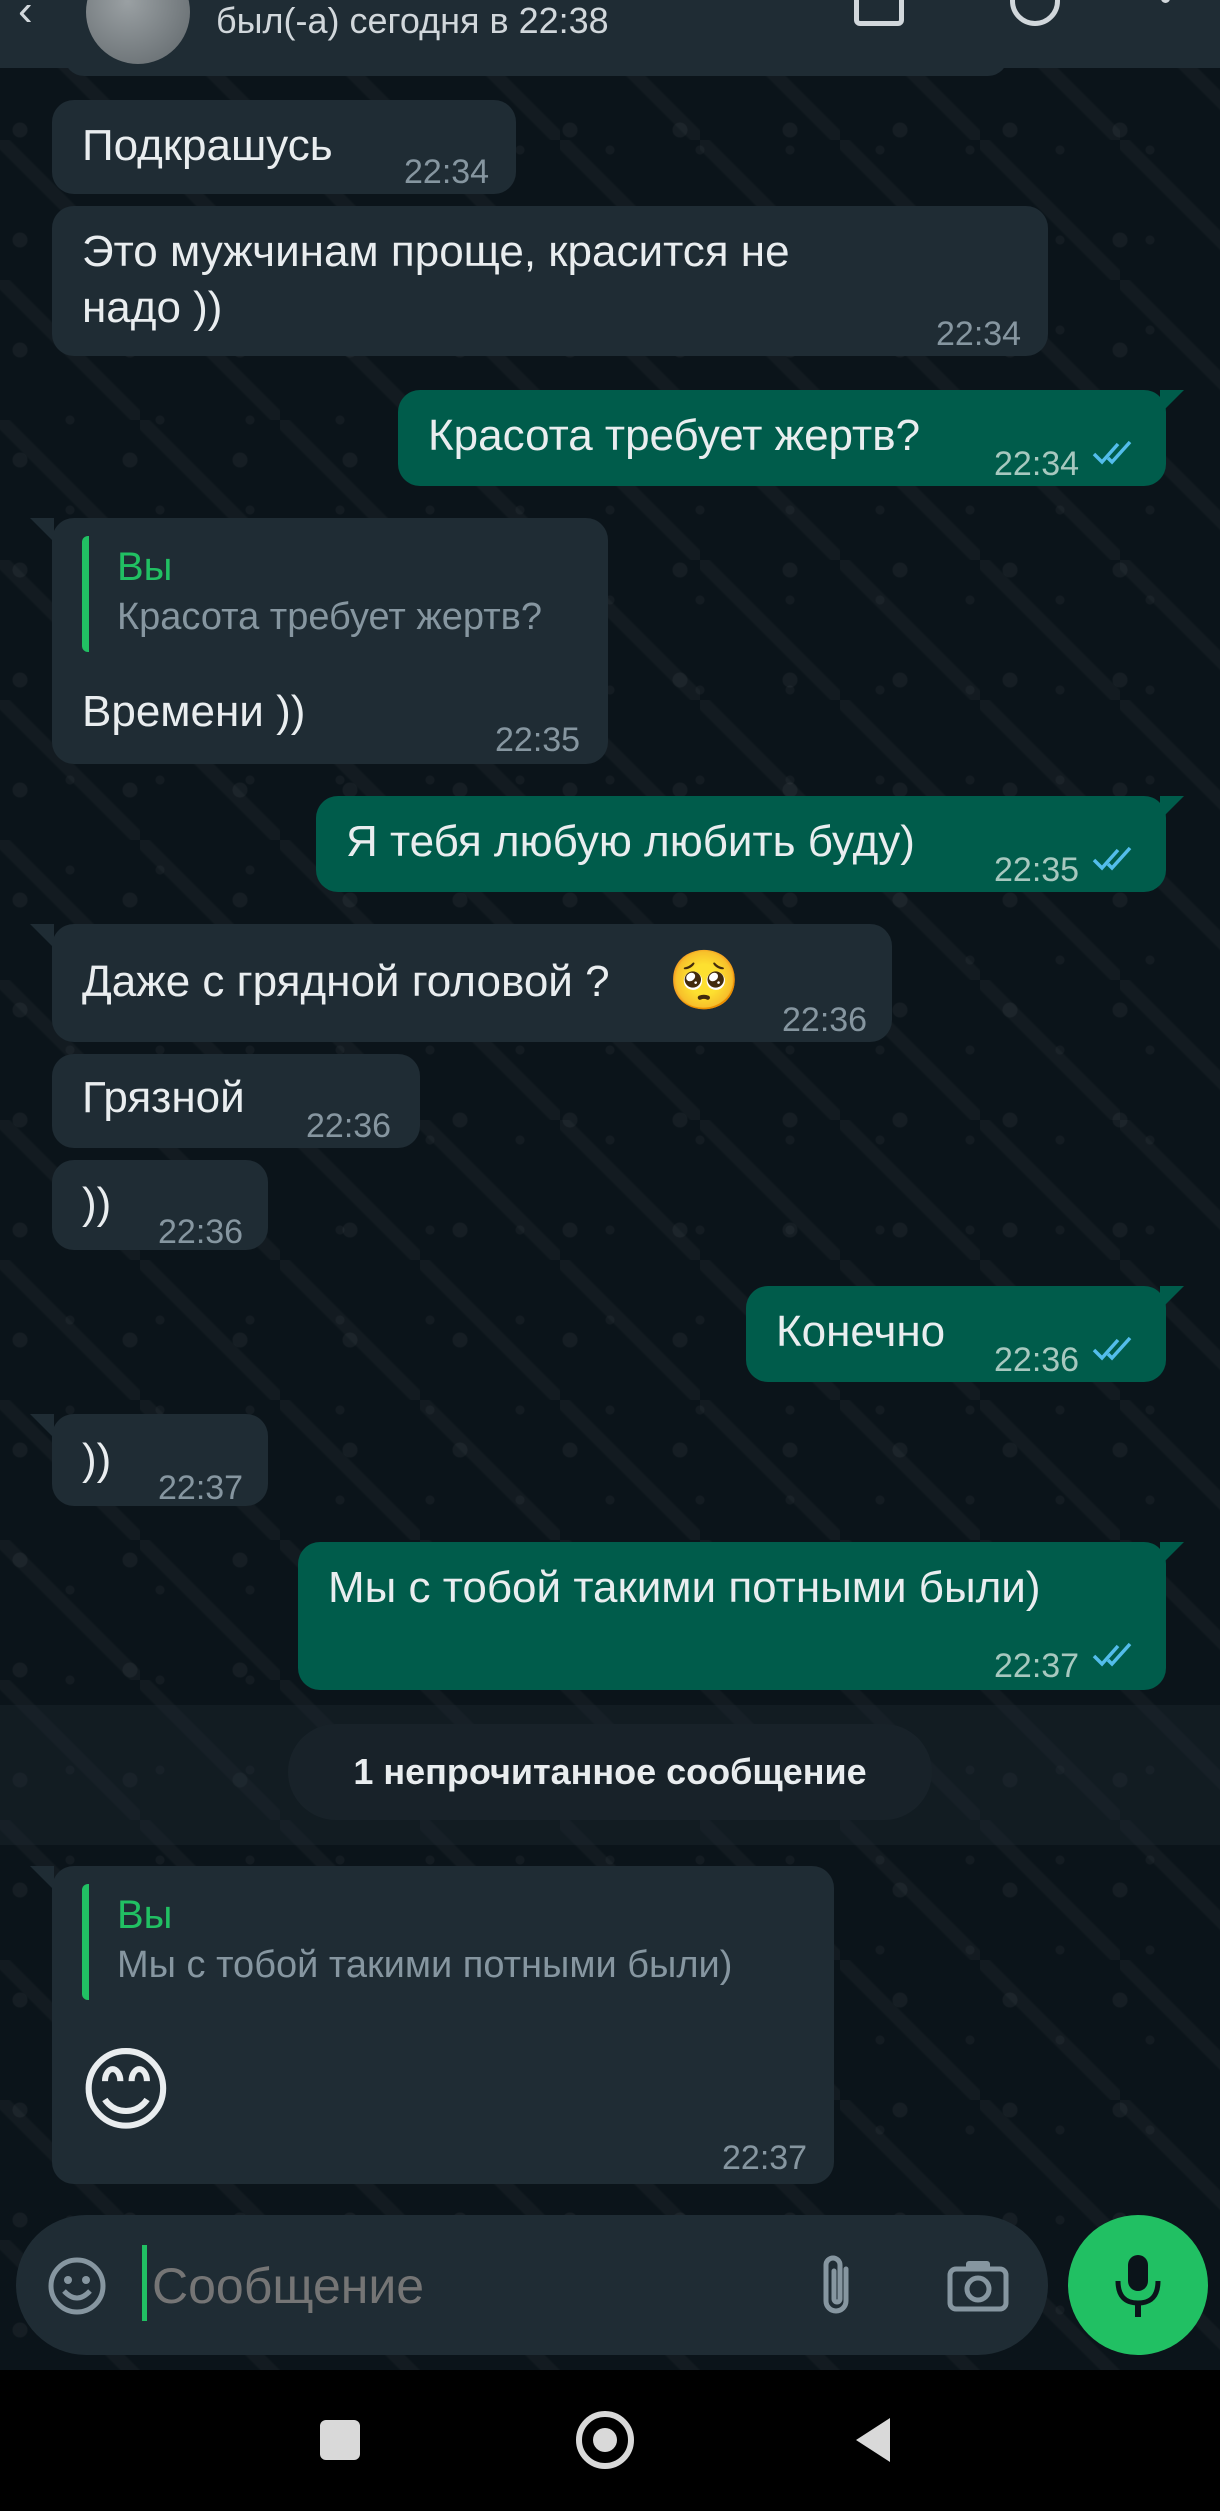 Image resolution: width=1220 pixels, height=2511 pixels. What do you see at coordinates (346, 981) in the screenshot?
I see `message-text: Даже с грядной головой ?` at bounding box center [346, 981].